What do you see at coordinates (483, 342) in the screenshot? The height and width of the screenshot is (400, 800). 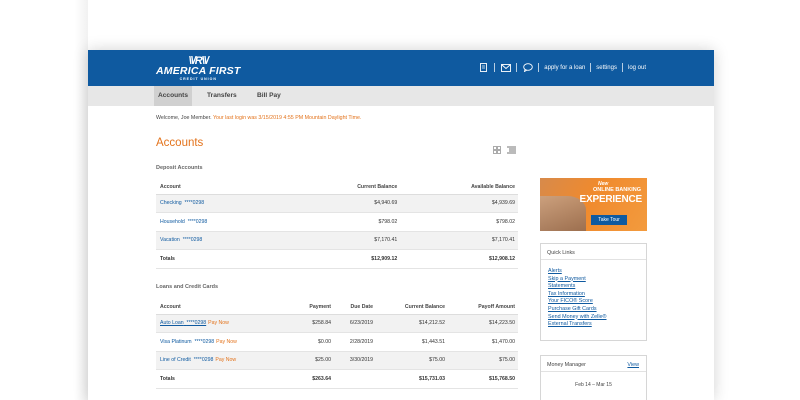 I see `payoff-amount: $1,470.00` at bounding box center [483, 342].